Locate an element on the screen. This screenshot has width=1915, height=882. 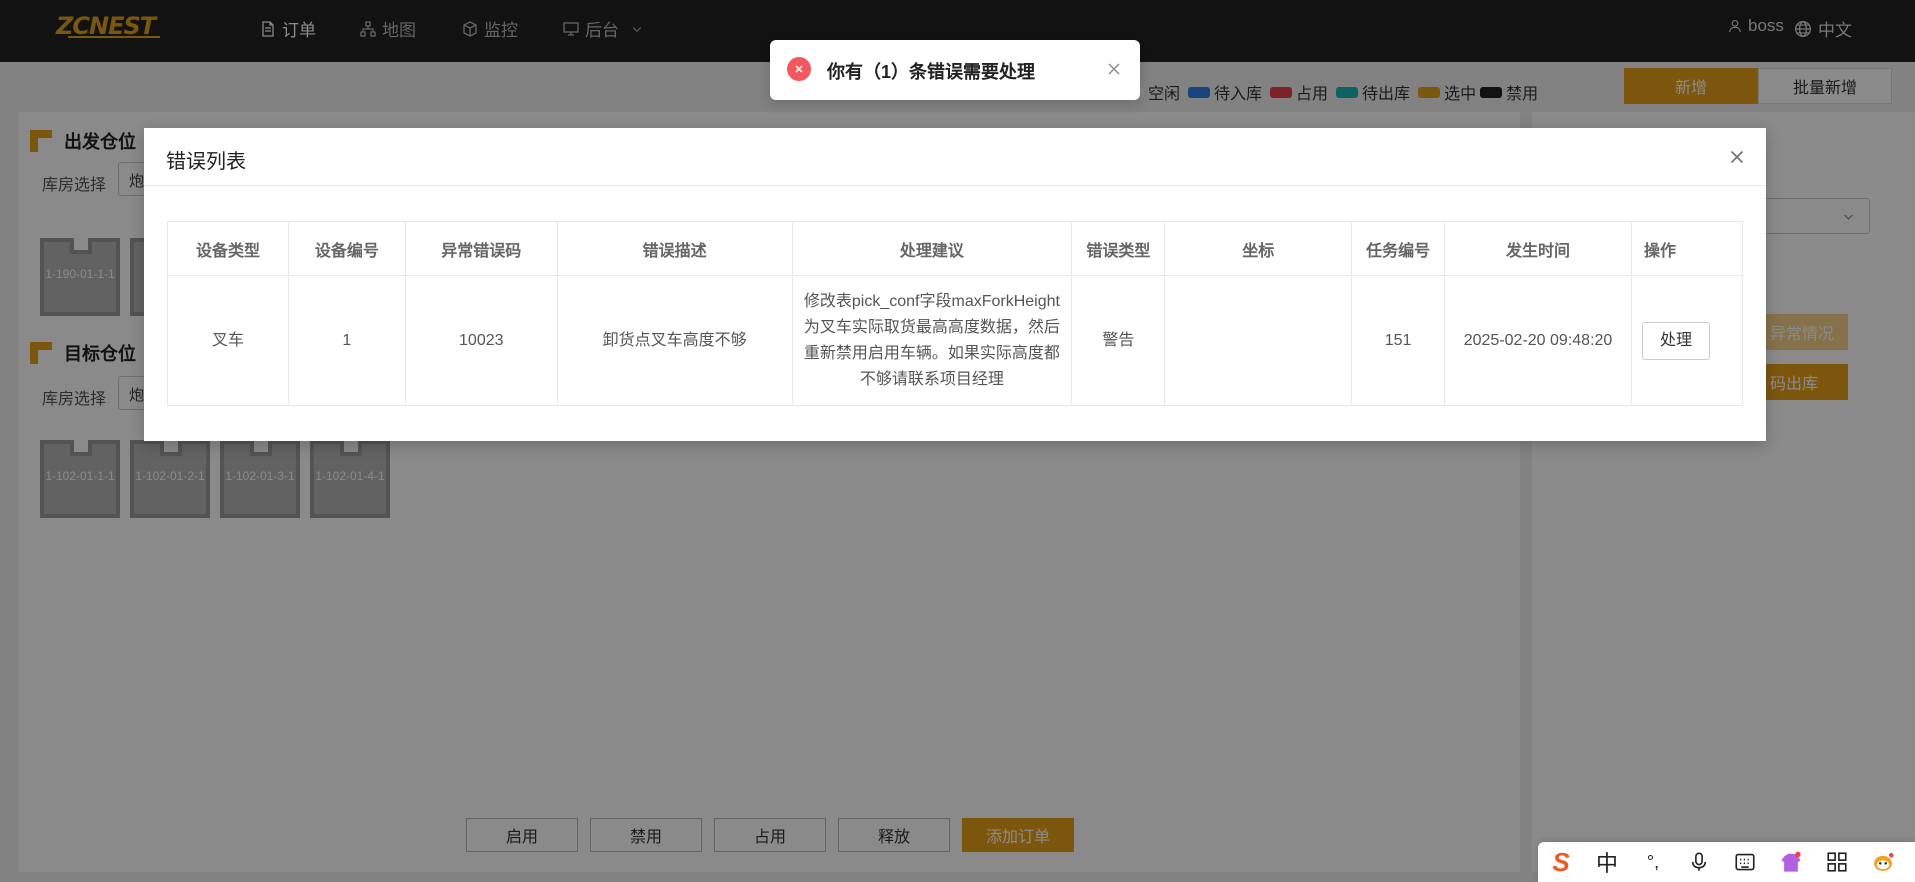
column-header: 发生时间 is located at coordinates (1538, 248).